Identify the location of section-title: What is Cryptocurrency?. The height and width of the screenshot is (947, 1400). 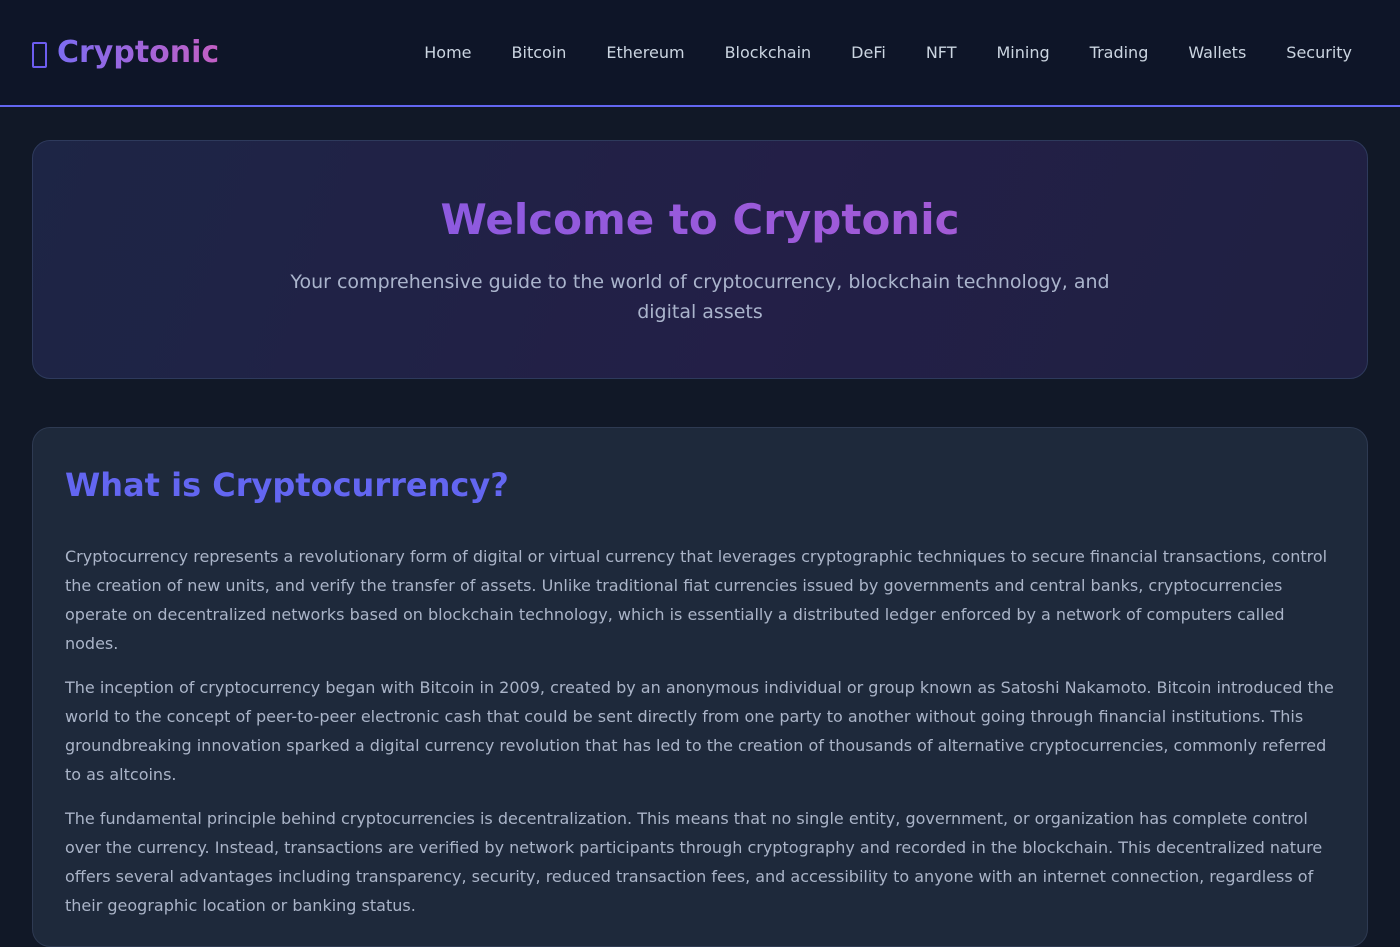
(287, 485).